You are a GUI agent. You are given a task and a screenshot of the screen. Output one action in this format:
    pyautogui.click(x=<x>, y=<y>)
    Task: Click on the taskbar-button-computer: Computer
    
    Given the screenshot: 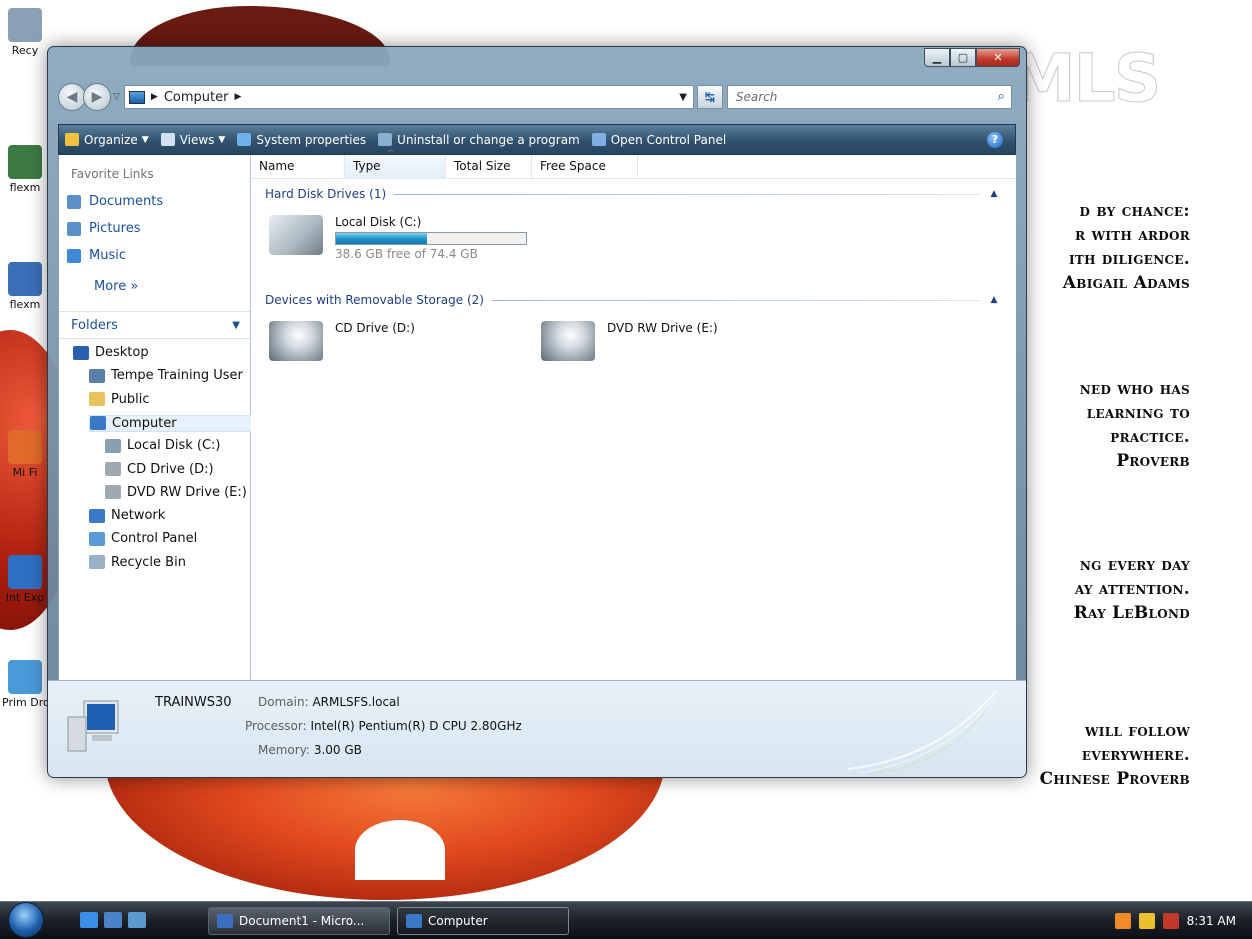 What is the action you would take?
    pyautogui.click(x=483, y=921)
    